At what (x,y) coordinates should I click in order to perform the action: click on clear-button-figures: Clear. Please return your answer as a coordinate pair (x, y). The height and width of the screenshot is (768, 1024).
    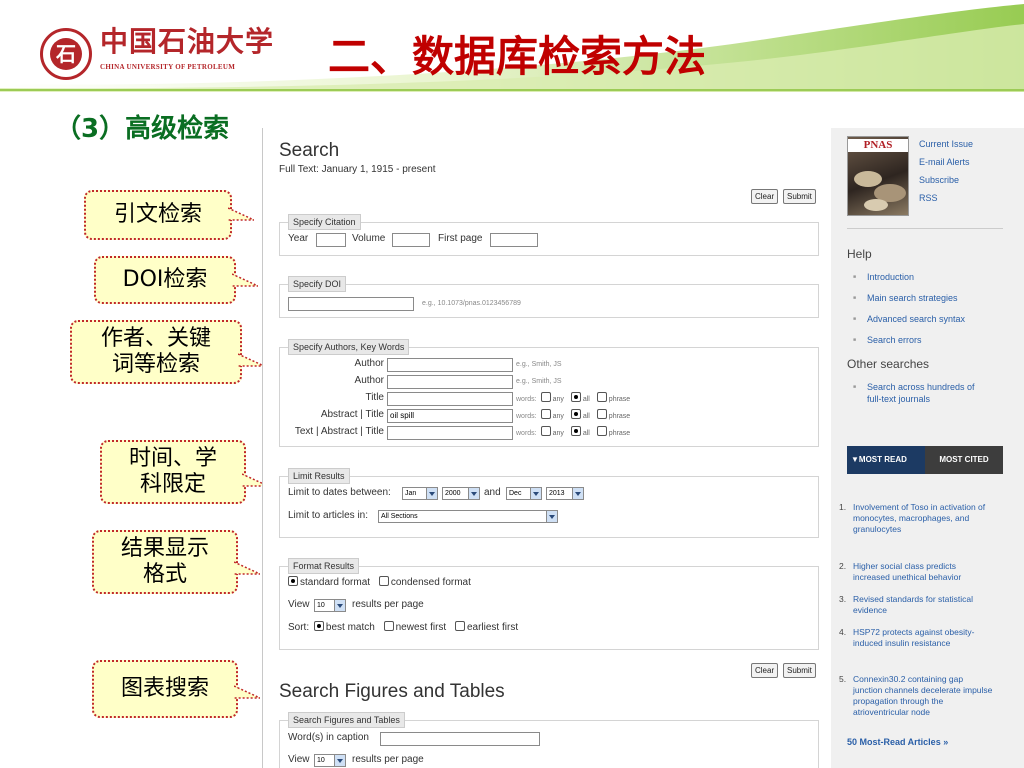
    Looking at the image, I should click on (765, 670).